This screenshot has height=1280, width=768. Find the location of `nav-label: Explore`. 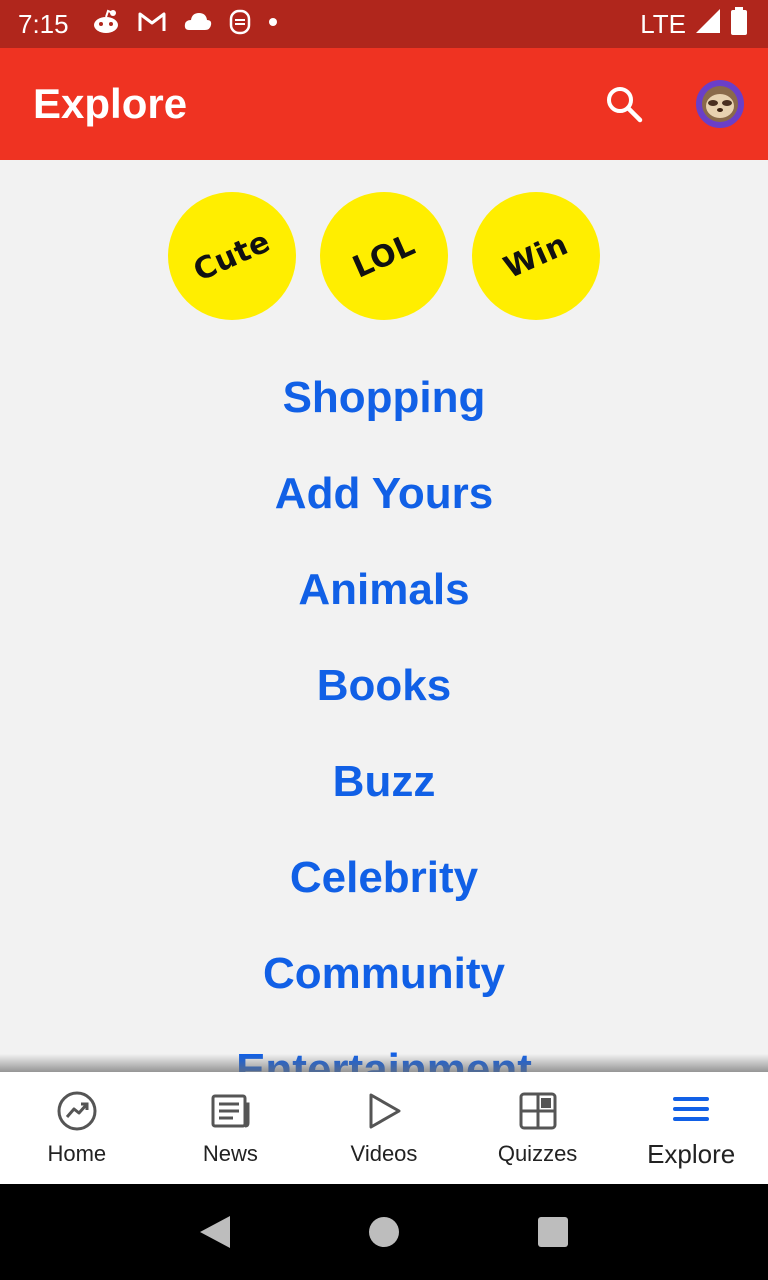

nav-label: Explore is located at coordinates (691, 1153).